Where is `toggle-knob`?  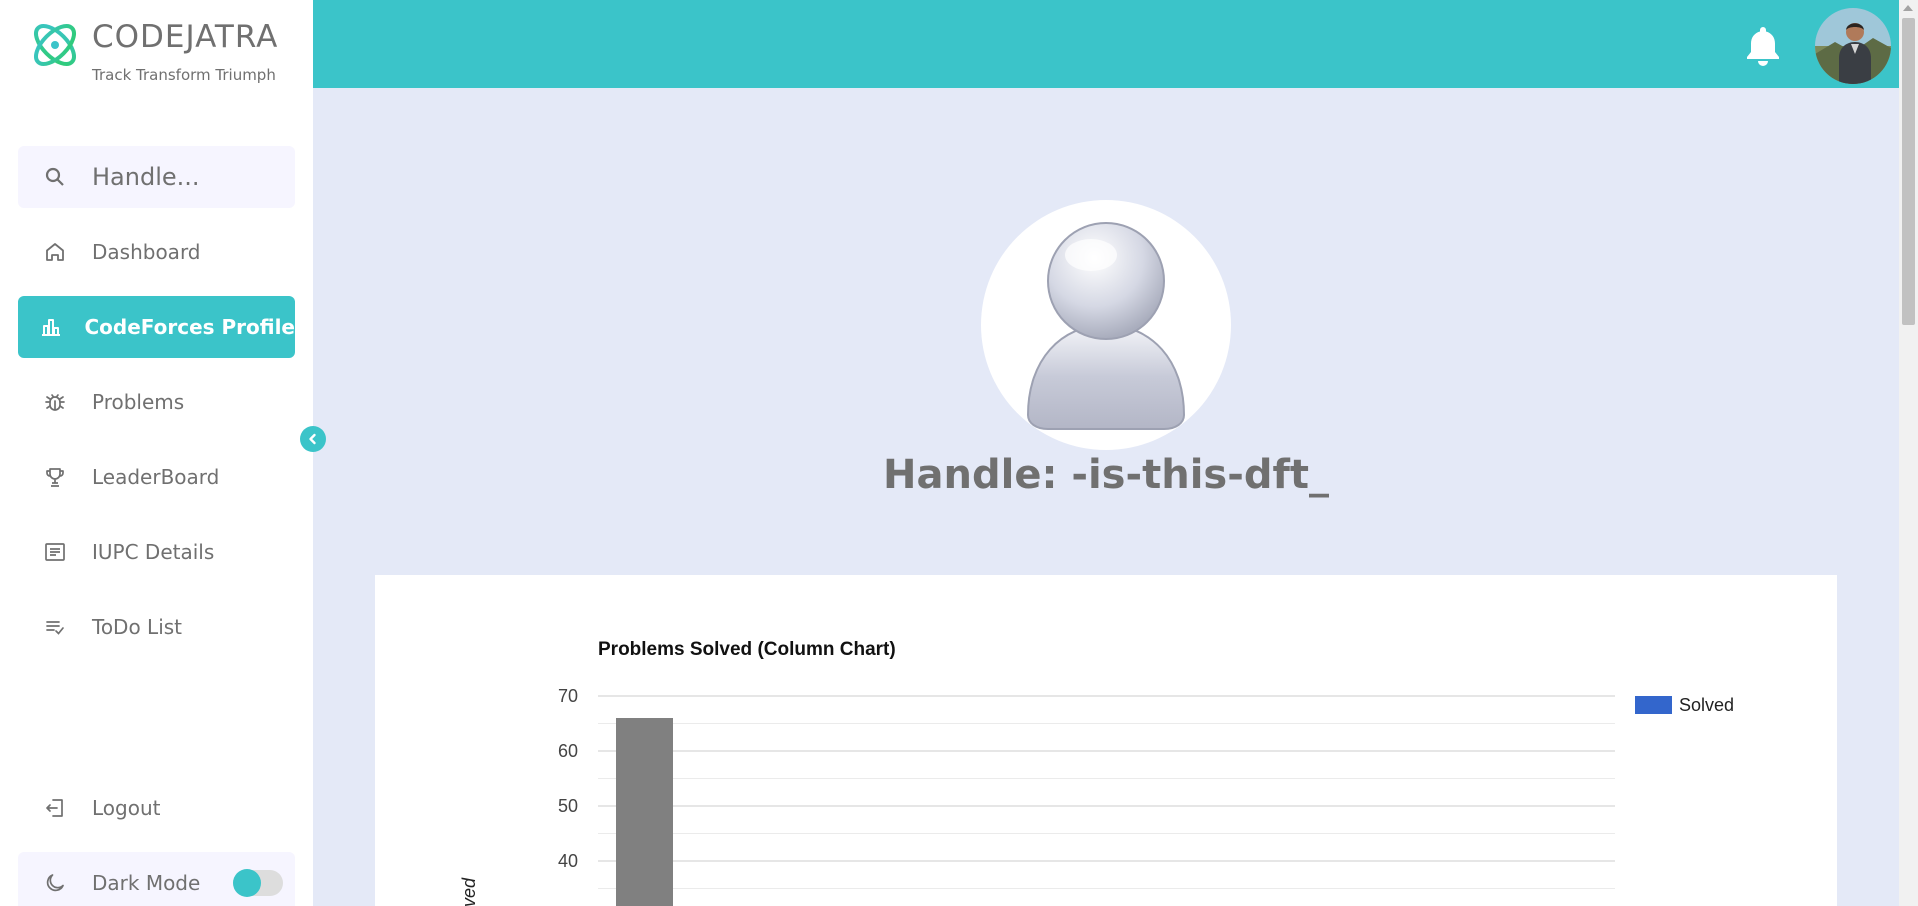 toggle-knob is located at coordinates (247, 883).